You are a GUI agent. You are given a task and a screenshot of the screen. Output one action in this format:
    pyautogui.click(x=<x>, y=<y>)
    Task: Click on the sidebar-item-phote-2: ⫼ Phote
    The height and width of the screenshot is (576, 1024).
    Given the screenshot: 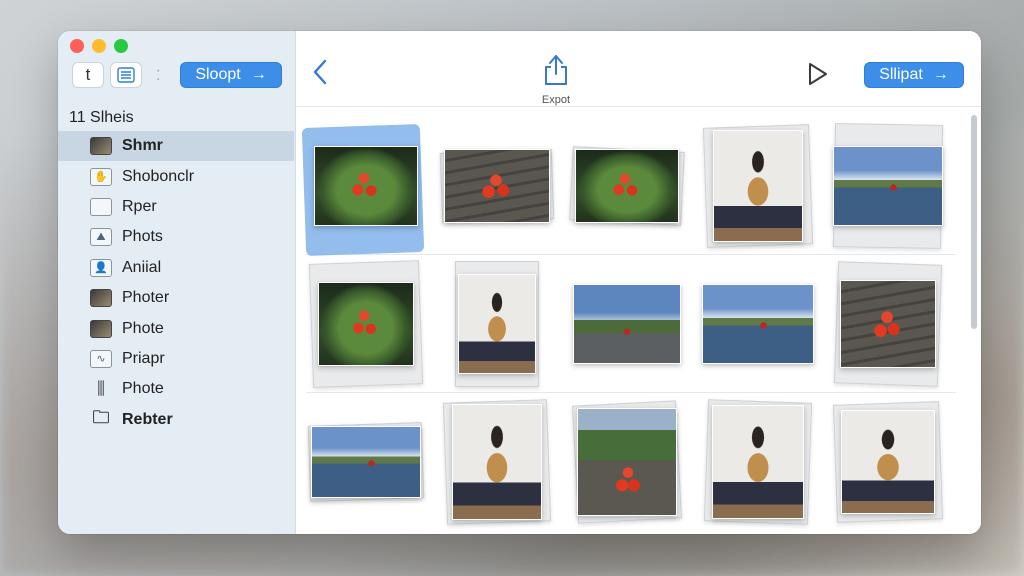 What is the action you would take?
    pyautogui.click(x=176, y=389)
    